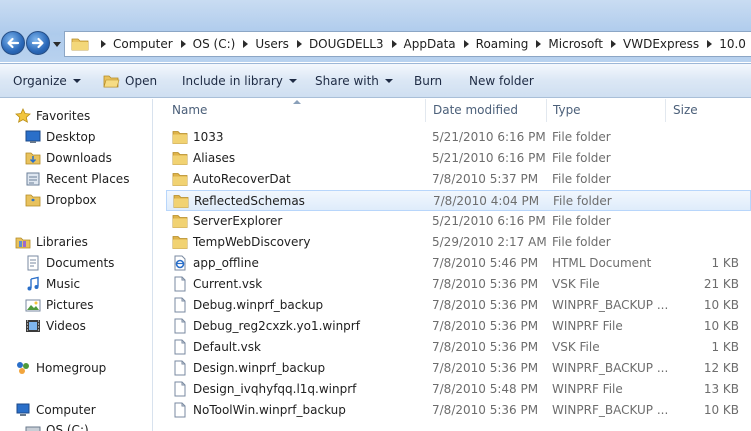  What do you see at coordinates (23, 115) in the screenshot?
I see `star-icon` at bounding box center [23, 115].